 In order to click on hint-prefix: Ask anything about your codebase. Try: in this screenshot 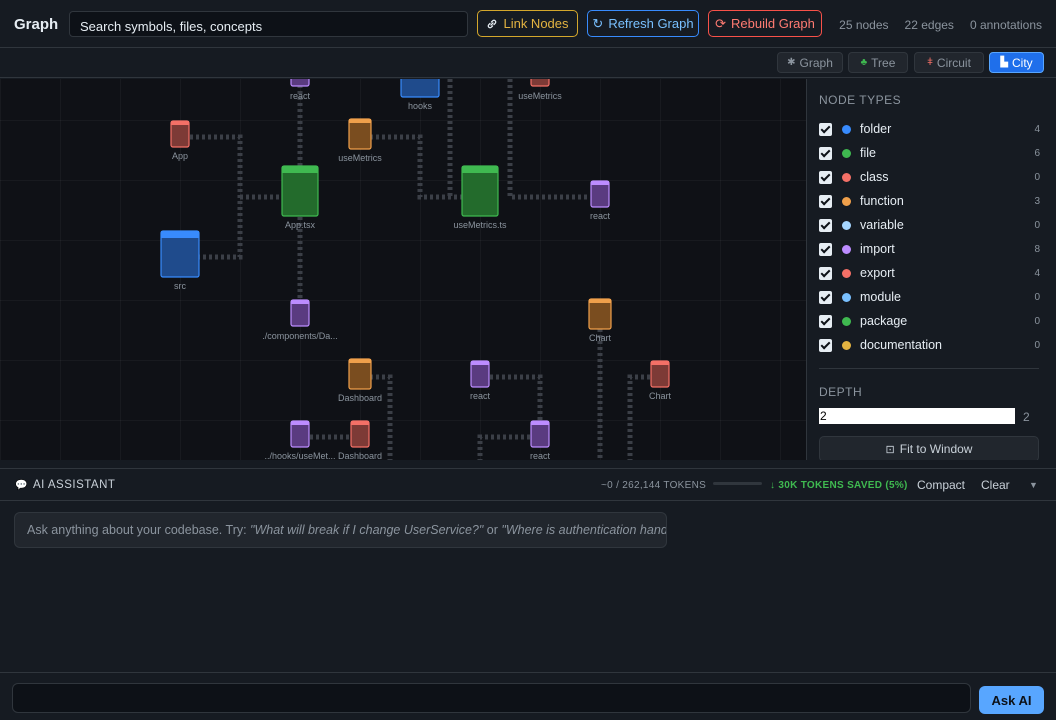, I will do `click(139, 530)`.